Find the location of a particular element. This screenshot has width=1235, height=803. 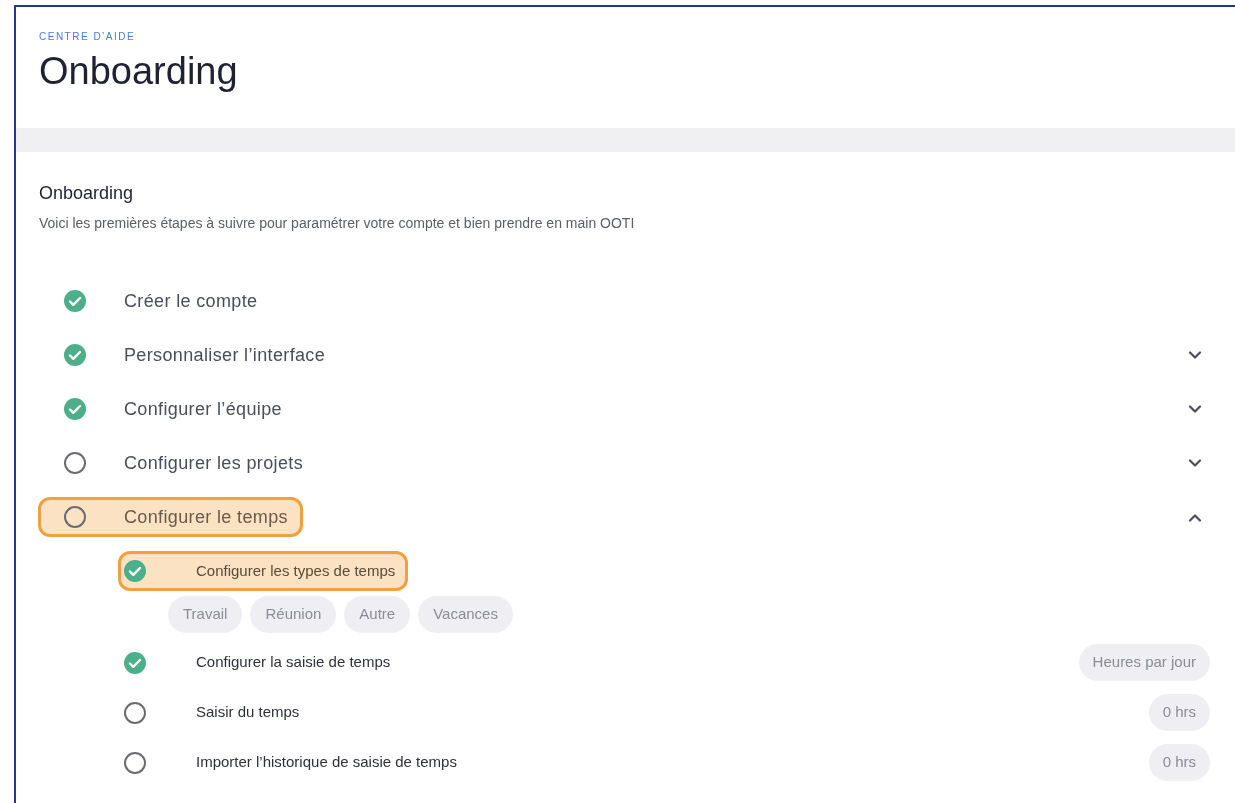

step-row: Personnaliser l’interface is located at coordinates (189, 355).